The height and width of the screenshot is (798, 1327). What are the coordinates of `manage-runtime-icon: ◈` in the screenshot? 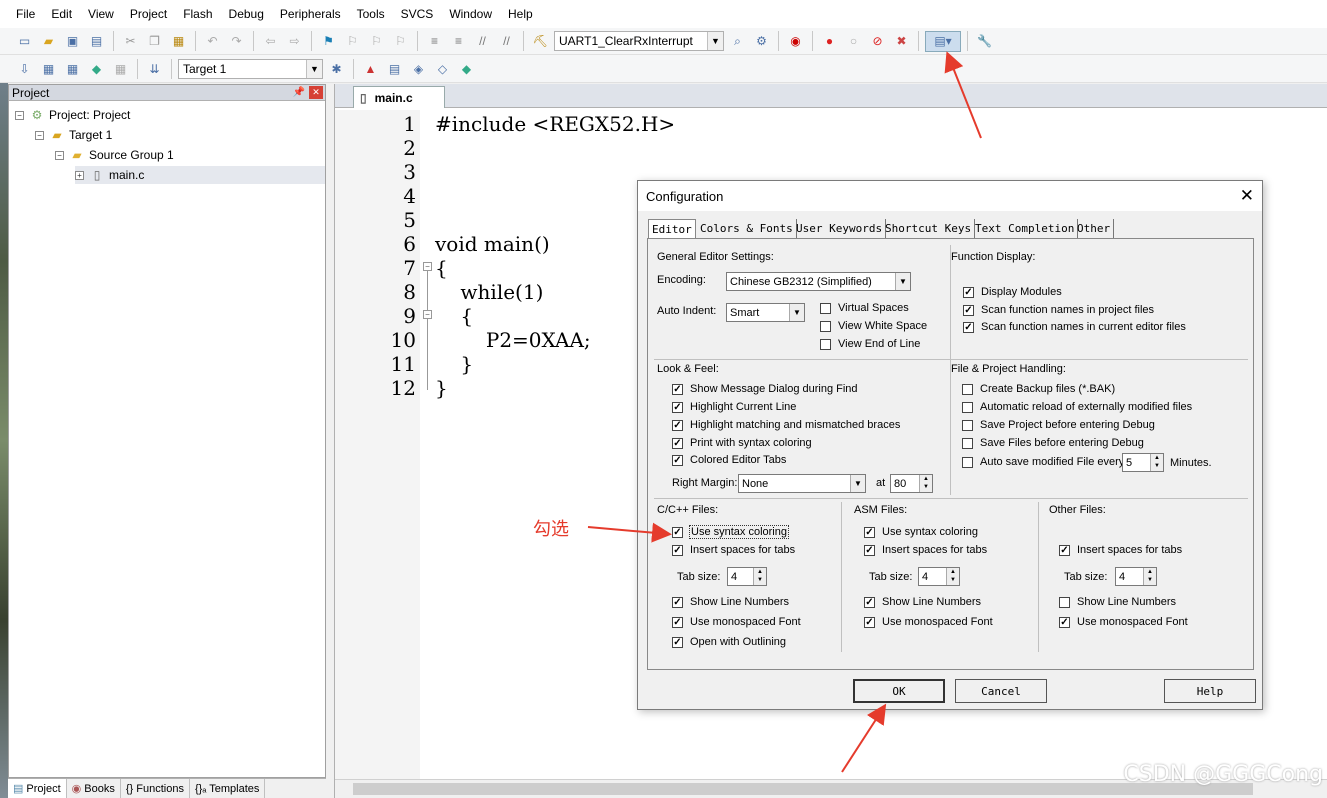 It's located at (418, 68).